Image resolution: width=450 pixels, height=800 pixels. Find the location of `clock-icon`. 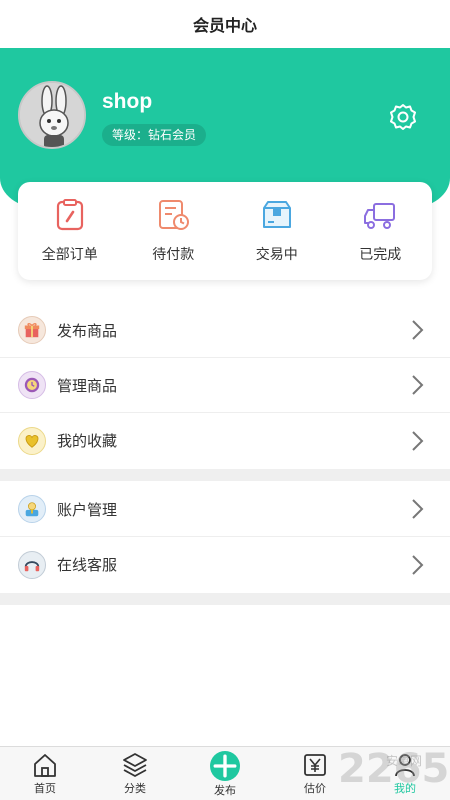

clock-icon is located at coordinates (32, 385).